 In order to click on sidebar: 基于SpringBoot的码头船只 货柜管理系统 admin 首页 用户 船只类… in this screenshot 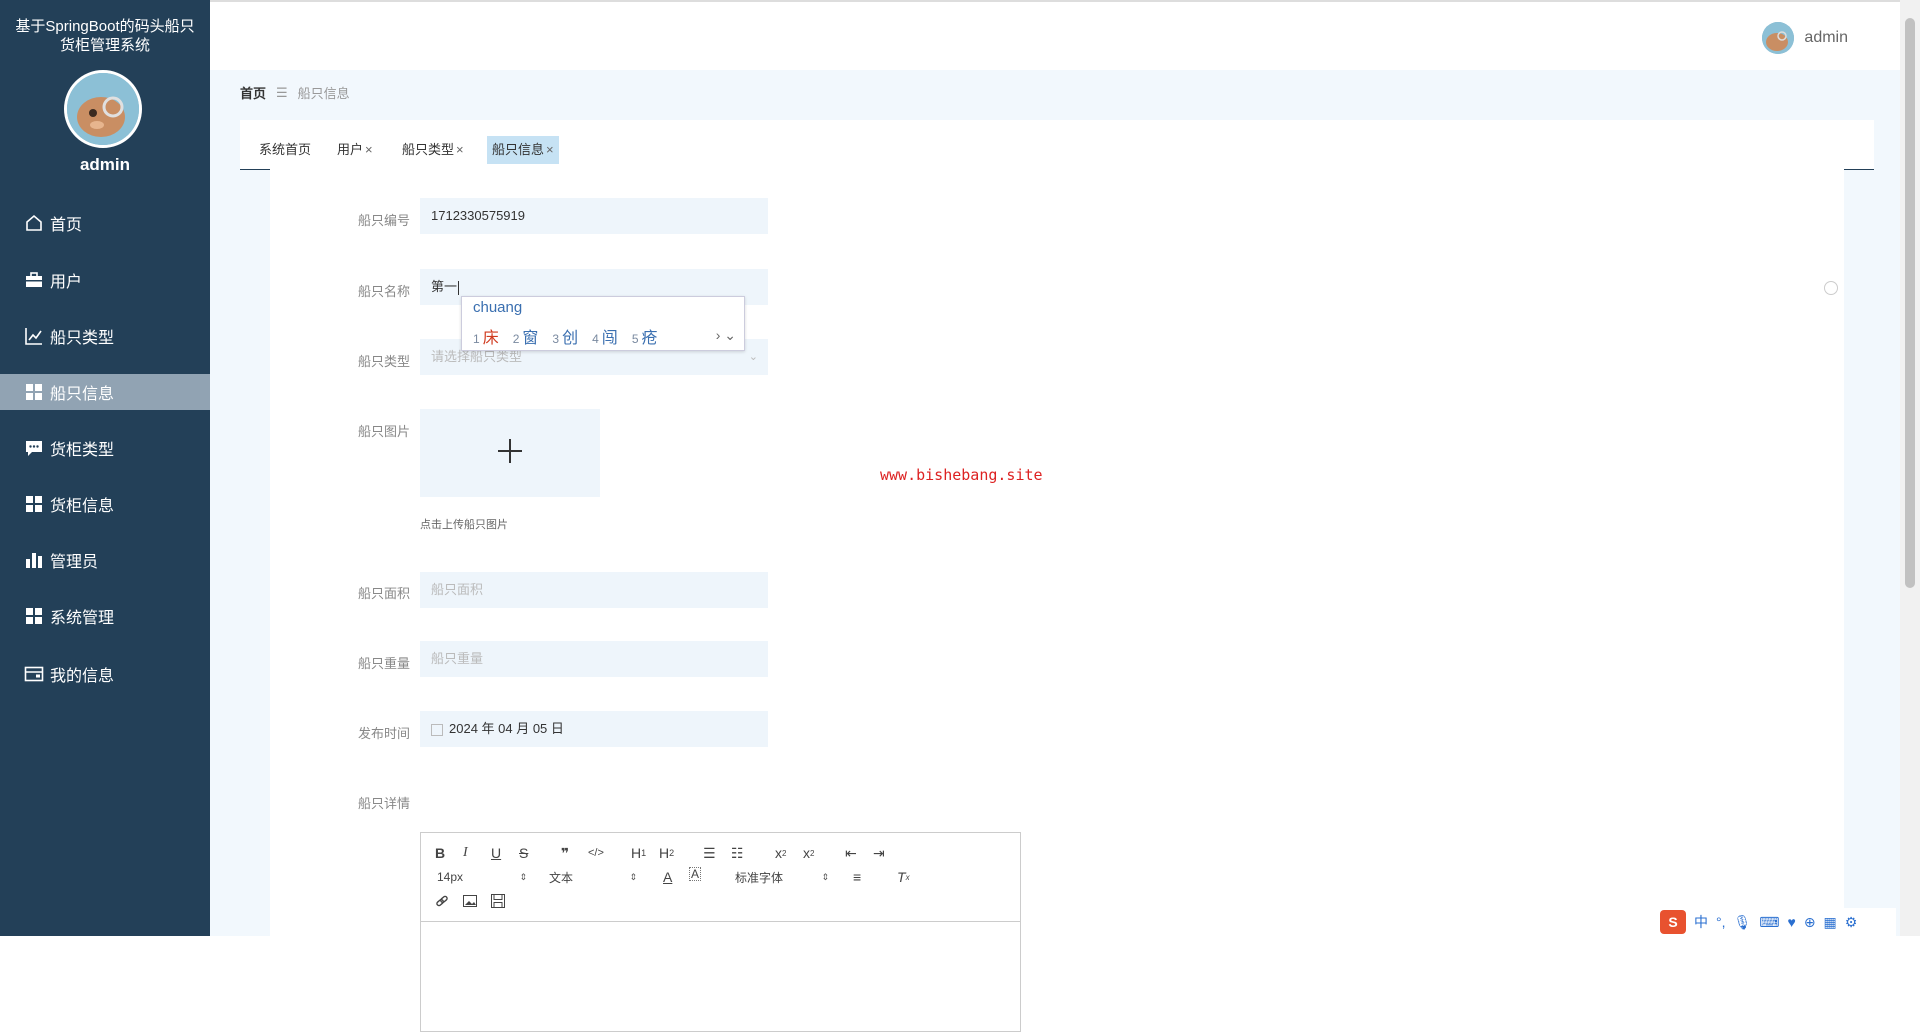, I will do `click(105, 468)`.